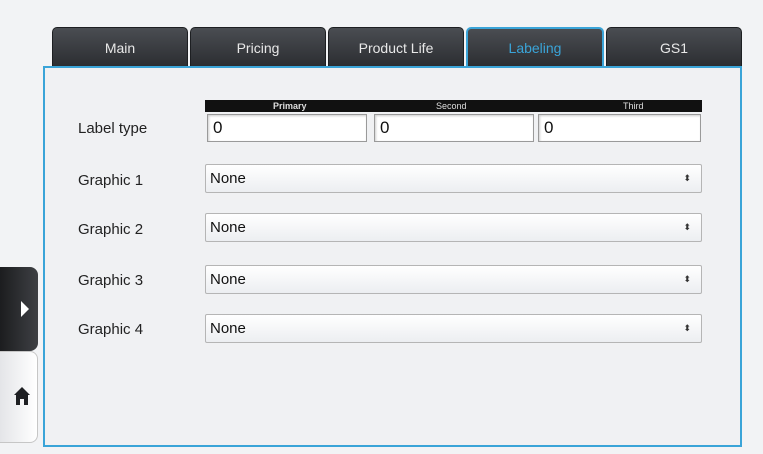 This screenshot has width=763, height=454. I want to click on primary-column-label: Primary, so click(290, 106).